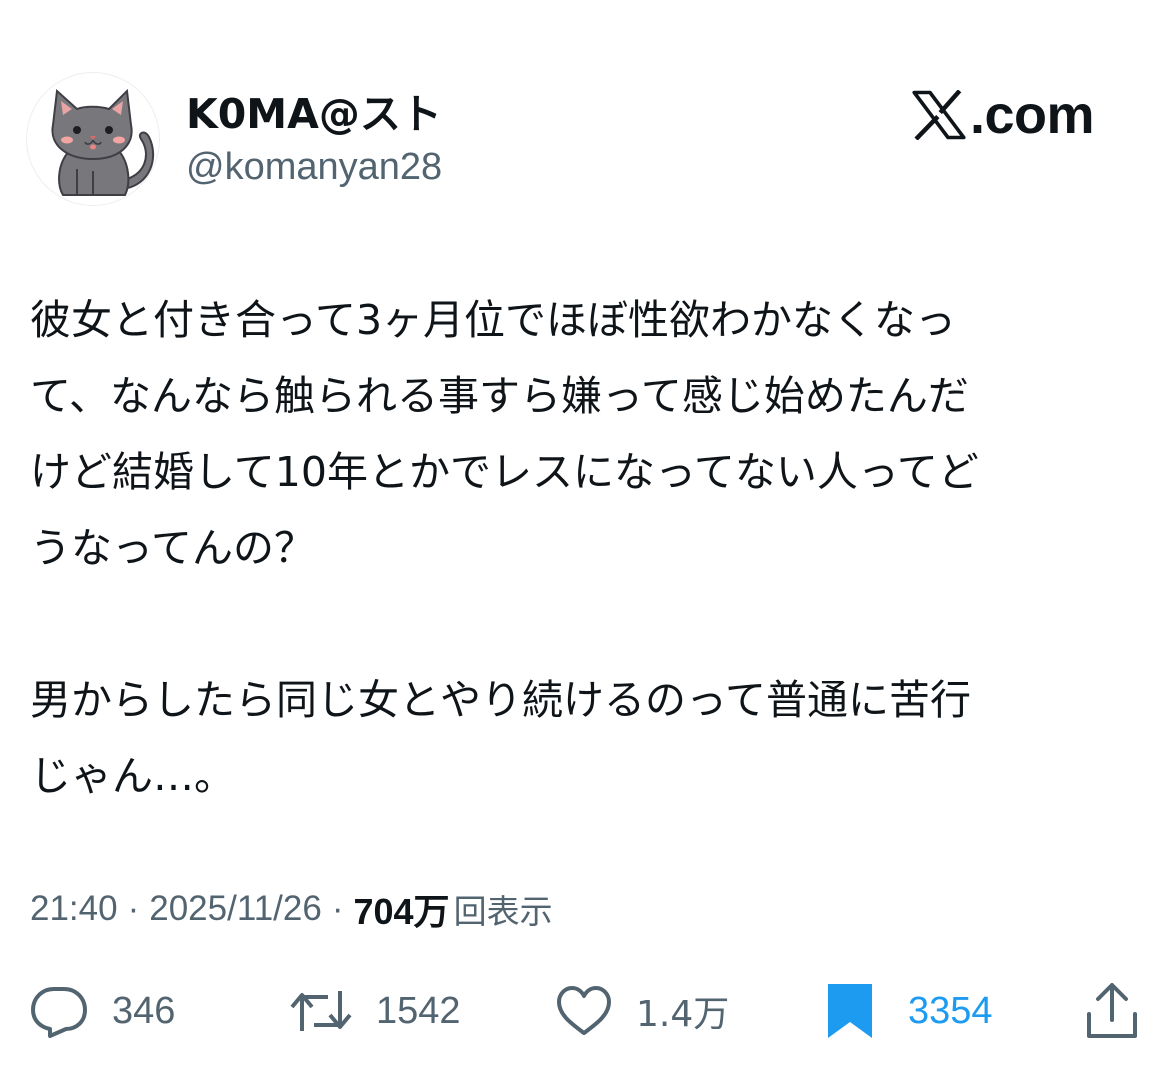 The height and width of the screenshot is (1069, 1170). What do you see at coordinates (101, 1011) in the screenshot?
I see `reply-button: 346` at bounding box center [101, 1011].